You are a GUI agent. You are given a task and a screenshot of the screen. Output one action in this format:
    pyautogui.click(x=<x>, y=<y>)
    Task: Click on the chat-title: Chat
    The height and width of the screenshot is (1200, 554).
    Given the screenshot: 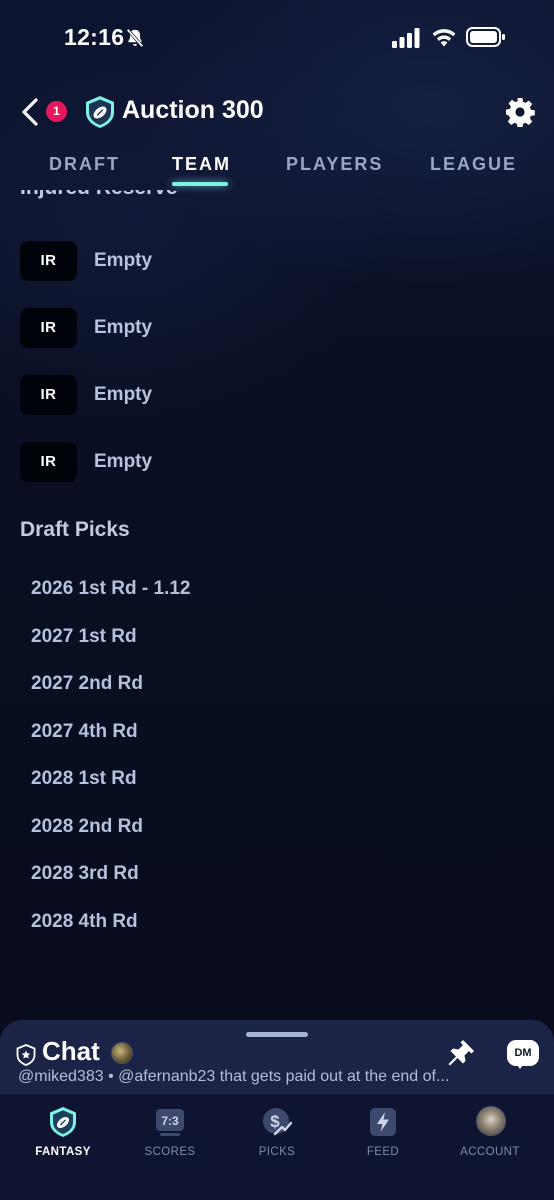 What is the action you would take?
    pyautogui.click(x=71, y=1051)
    